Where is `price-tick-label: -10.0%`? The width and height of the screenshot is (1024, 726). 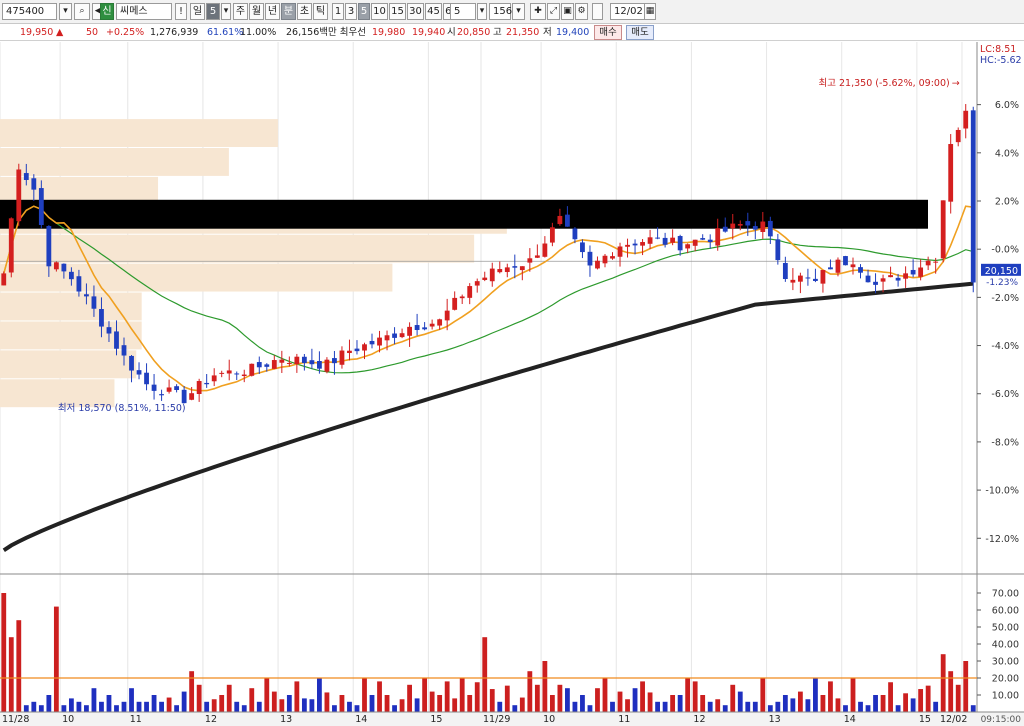 price-tick-label: -10.0% is located at coordinates (1002, 491).